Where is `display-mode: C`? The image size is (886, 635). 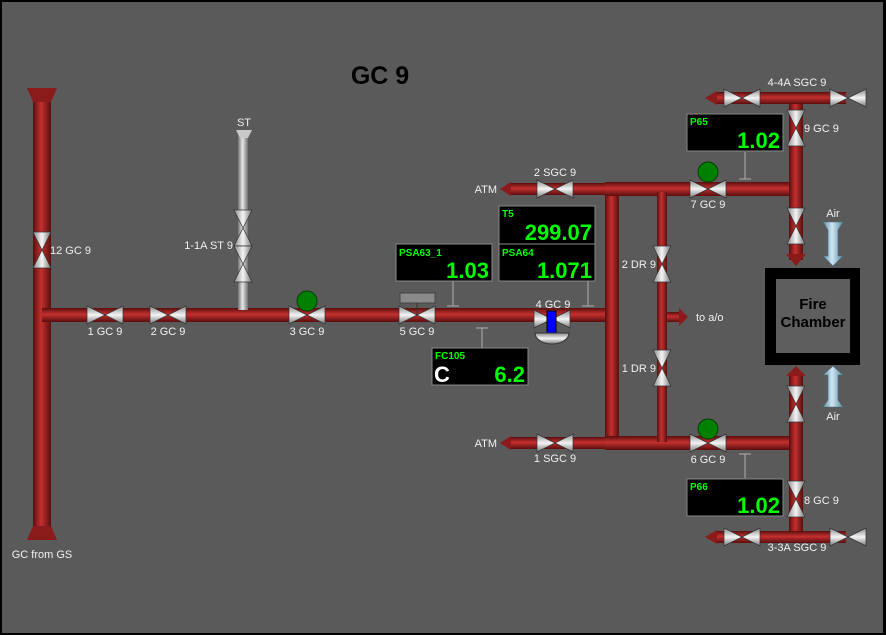 display-mode: C is located at coordinates (442, 374).